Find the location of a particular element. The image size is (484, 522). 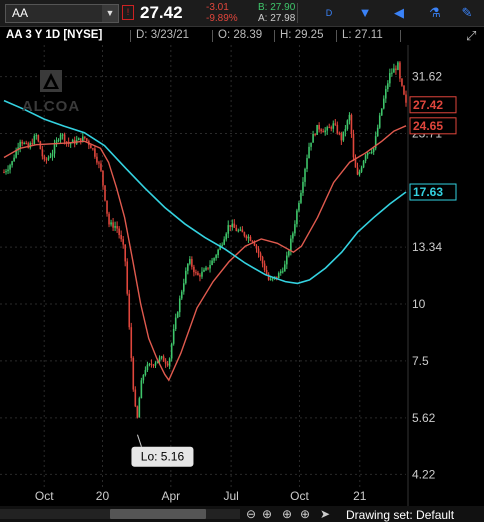

last-price: 27.42 is located at coordinates (161, 12).